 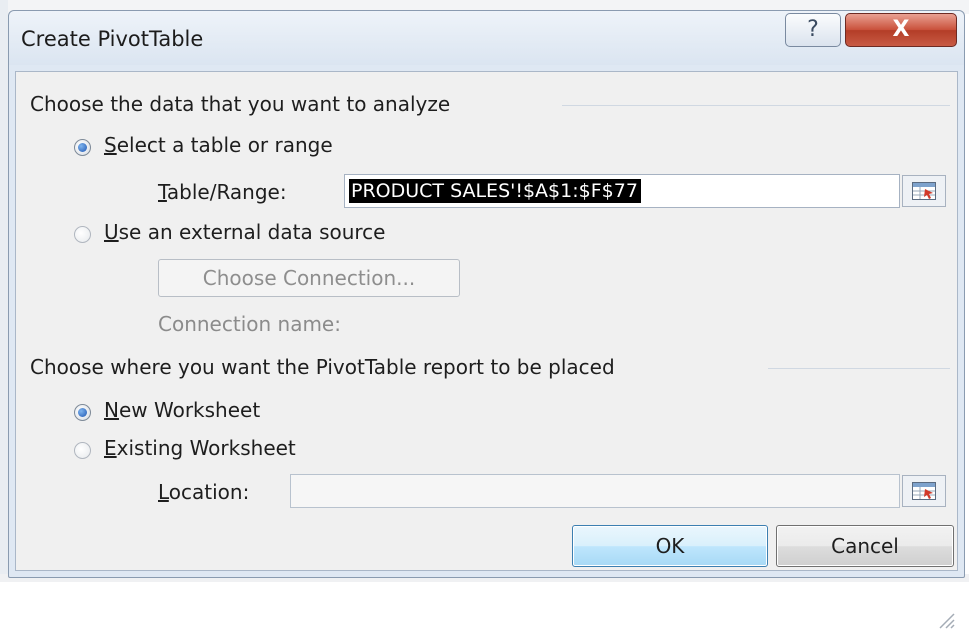 What do you see at coordinates (4, 291) in the screenshot?
I see `background-strip-left` at bounding box center [4, 291].